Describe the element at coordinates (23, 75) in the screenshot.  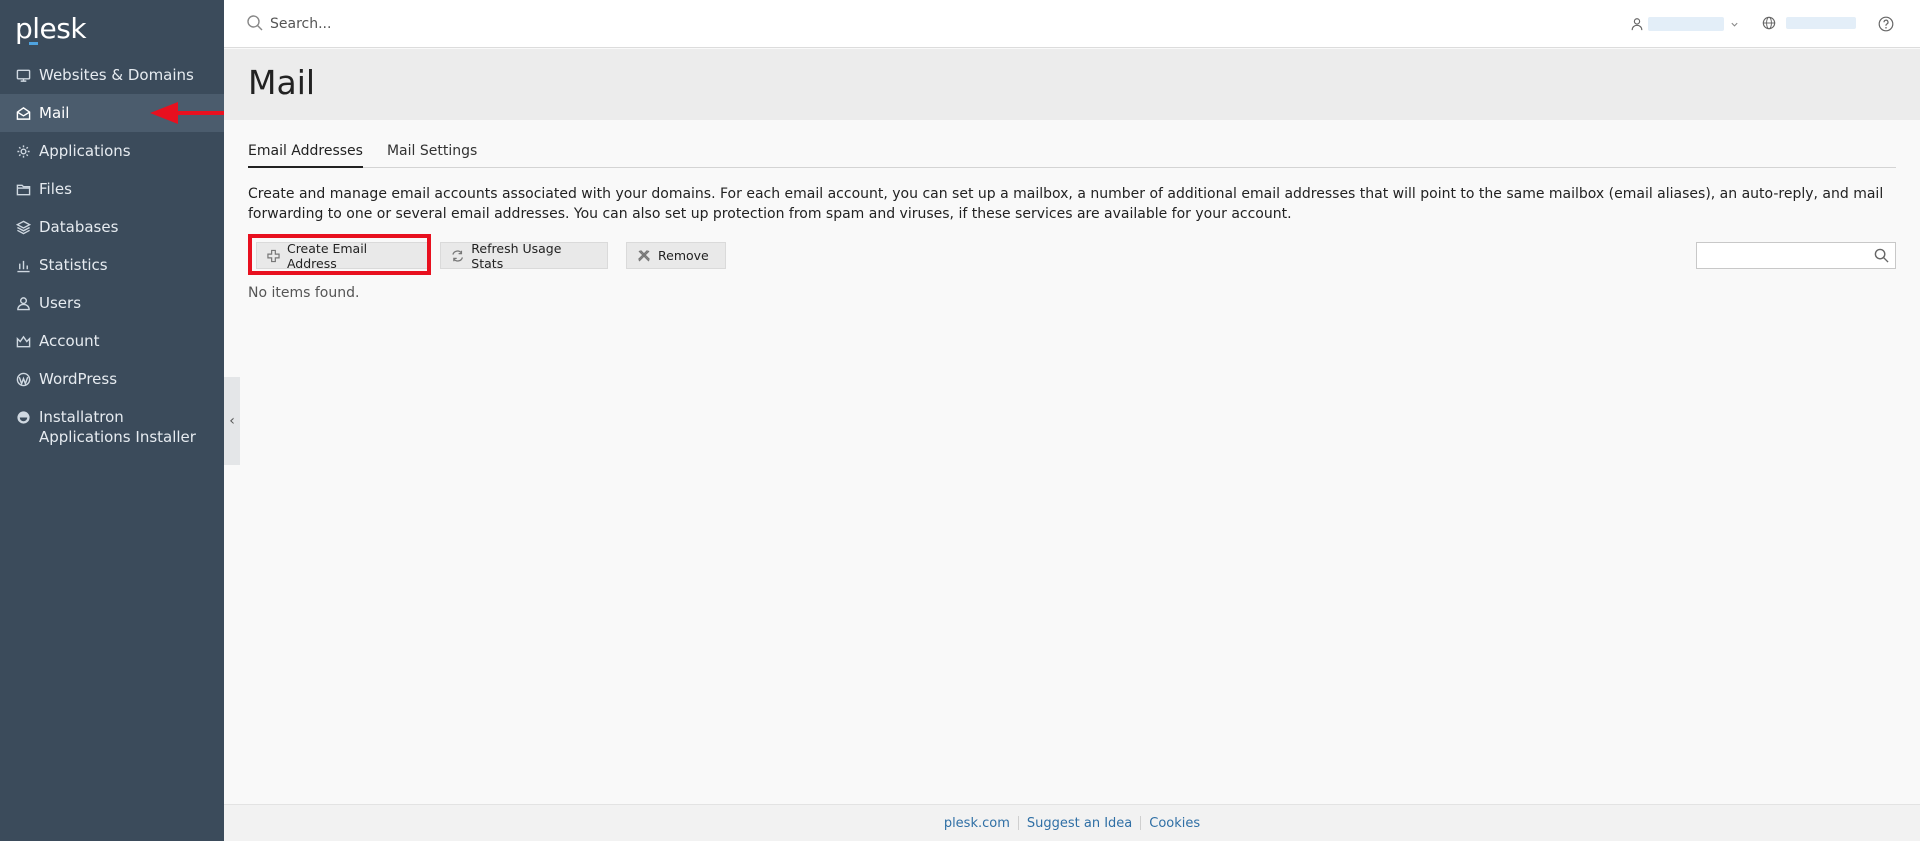
I see `monitor-icon` at that location.